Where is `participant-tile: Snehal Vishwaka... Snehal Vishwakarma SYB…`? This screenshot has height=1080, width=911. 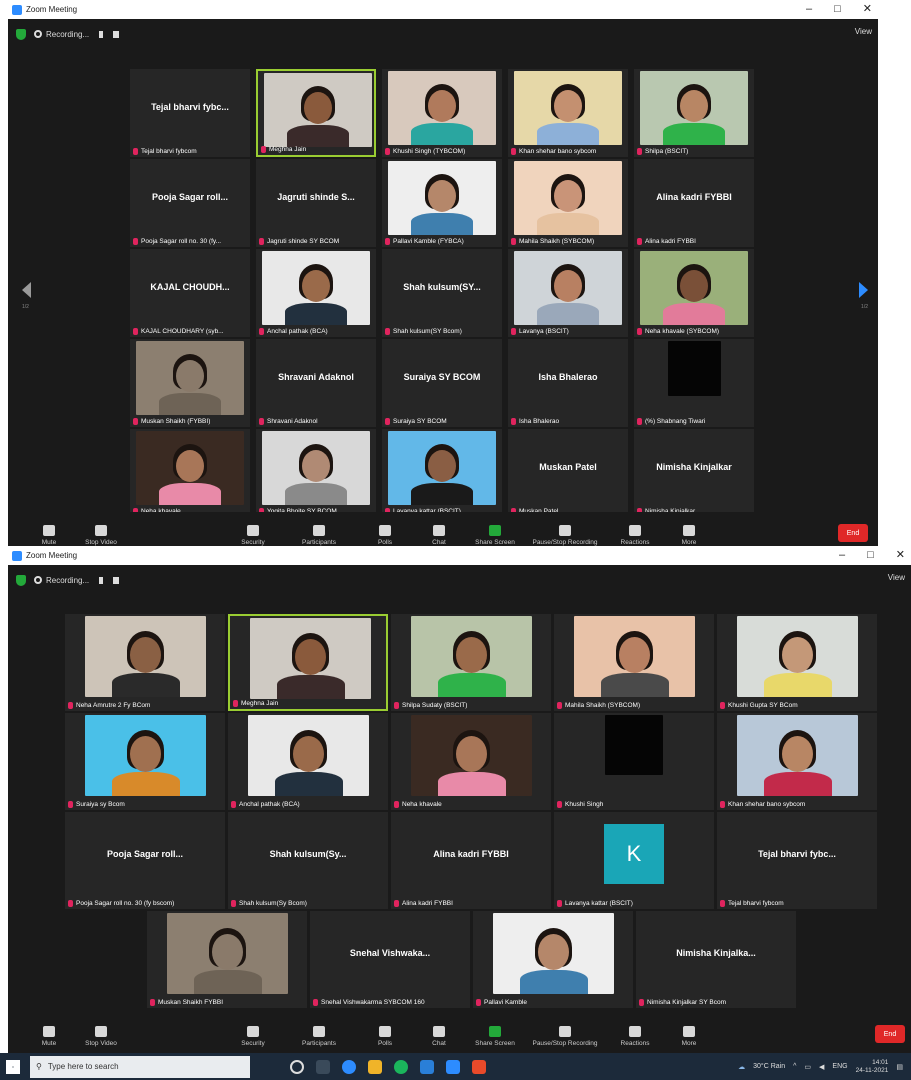 participant-tile: Snehal Vishwaka... Snehal Vishwakarma SYB… is located at coordinates (390, 959).